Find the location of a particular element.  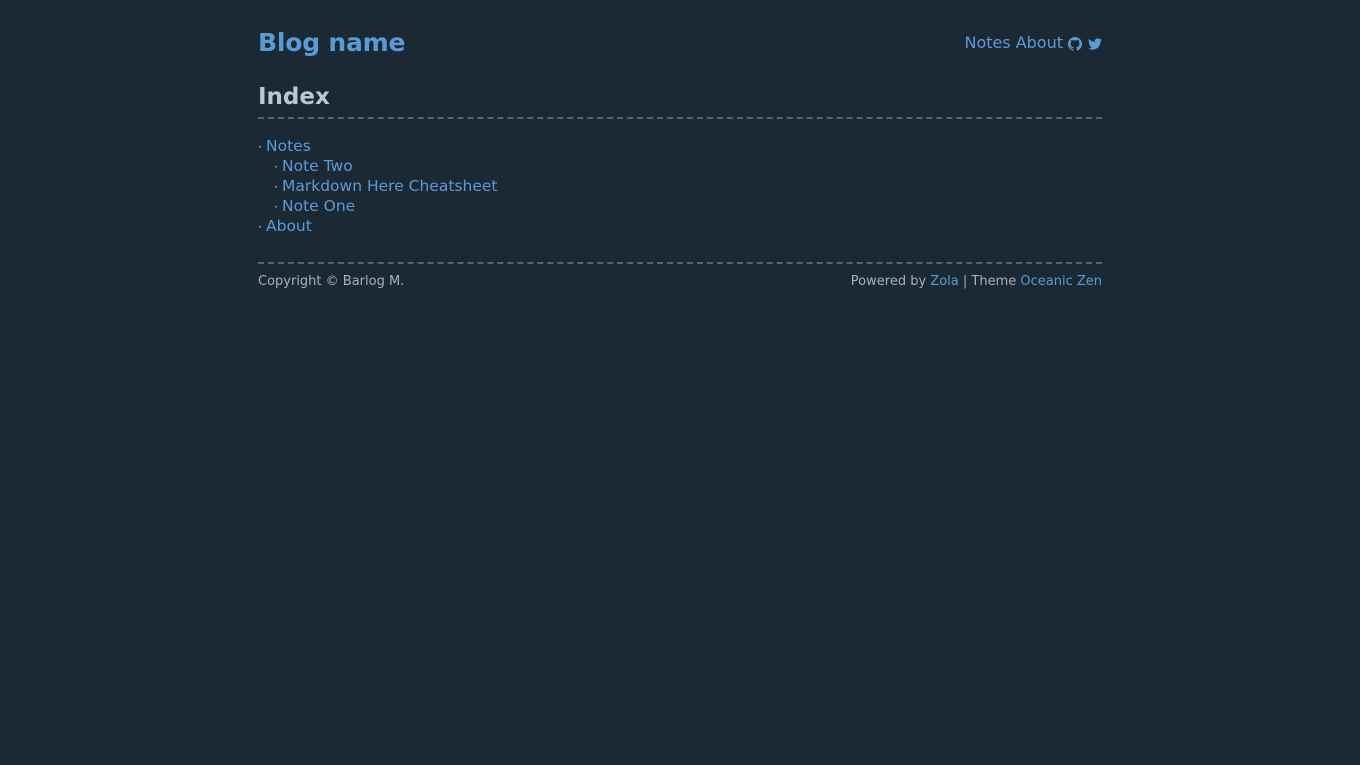

nav-notes-link: Notes is located at coordinates (987, 43).